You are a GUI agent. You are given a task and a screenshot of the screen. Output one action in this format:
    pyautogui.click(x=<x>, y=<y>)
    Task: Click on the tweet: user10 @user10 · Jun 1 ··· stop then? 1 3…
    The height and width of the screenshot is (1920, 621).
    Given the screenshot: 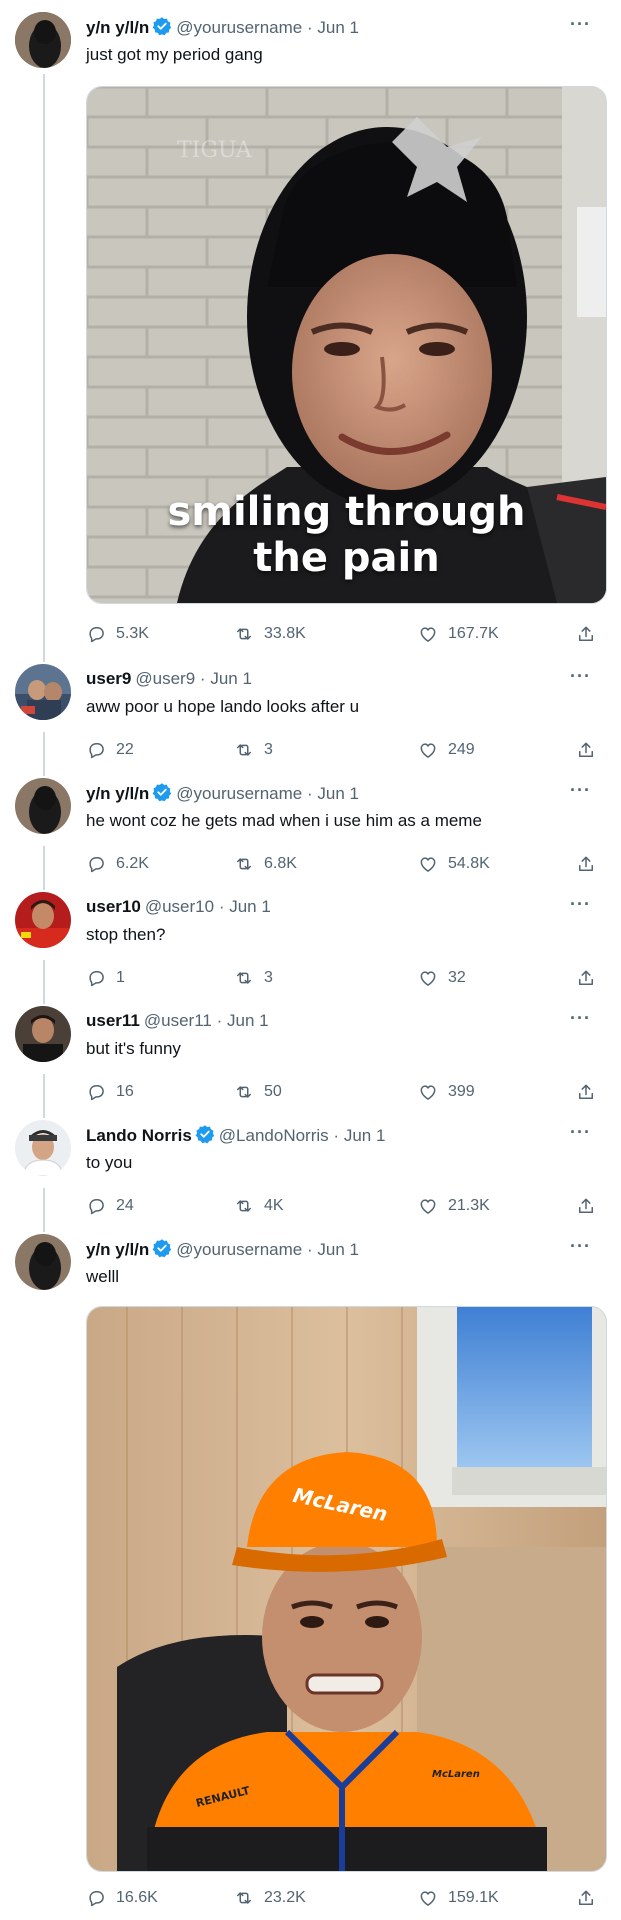 What is the action you would take?
    pyautogui.click(x=310, y=942)
    